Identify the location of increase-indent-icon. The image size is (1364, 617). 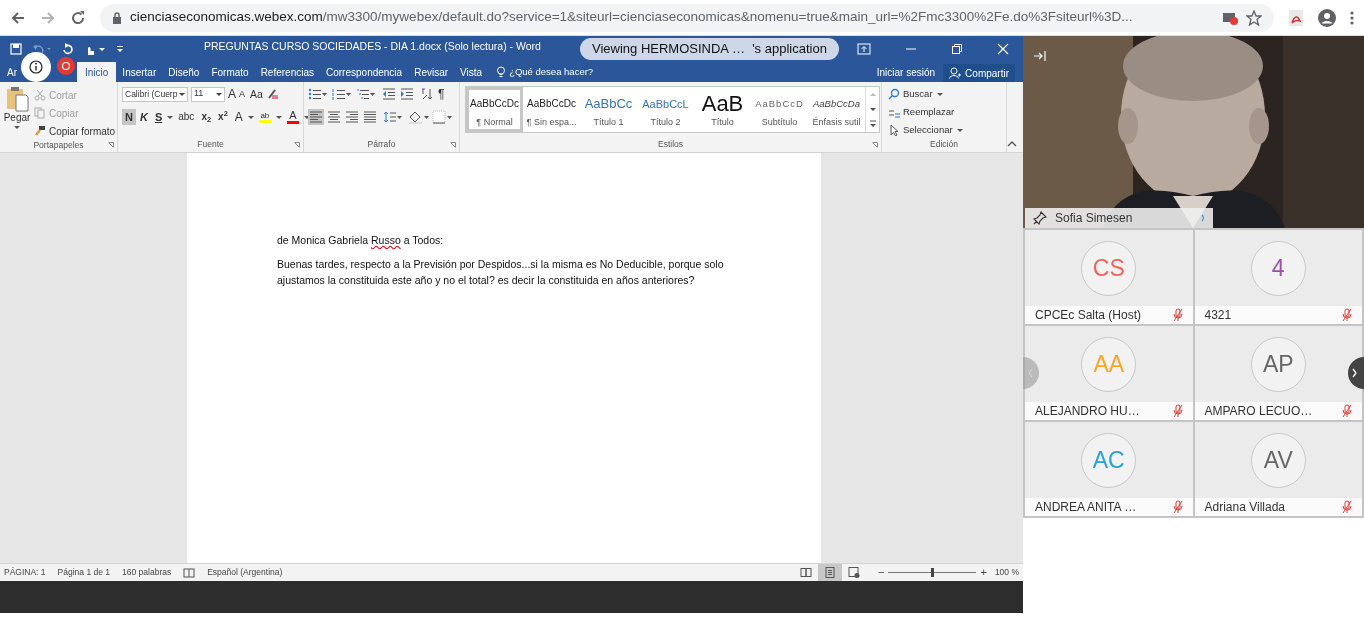
(407, 94).